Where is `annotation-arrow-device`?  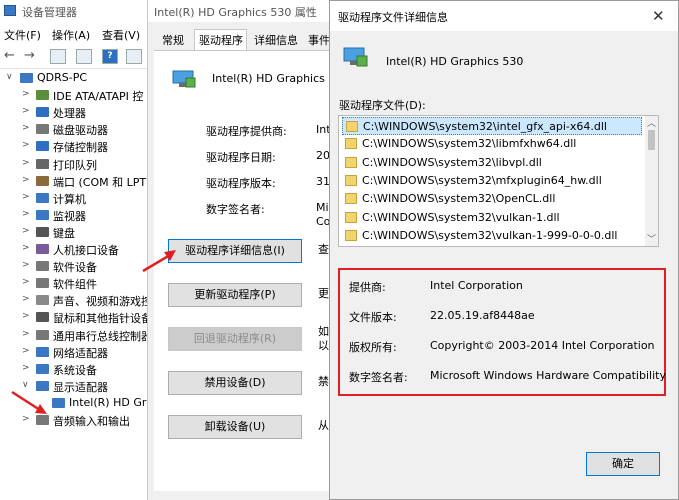
annotation-arrow-device is located at coordinates (29, 402).